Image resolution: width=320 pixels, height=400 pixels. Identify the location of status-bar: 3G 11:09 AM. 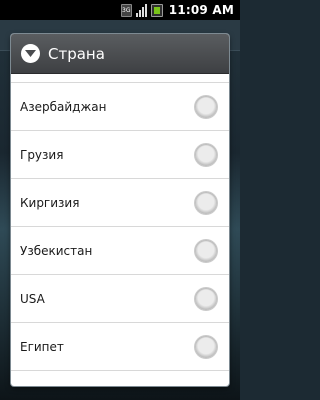
(120, 10).